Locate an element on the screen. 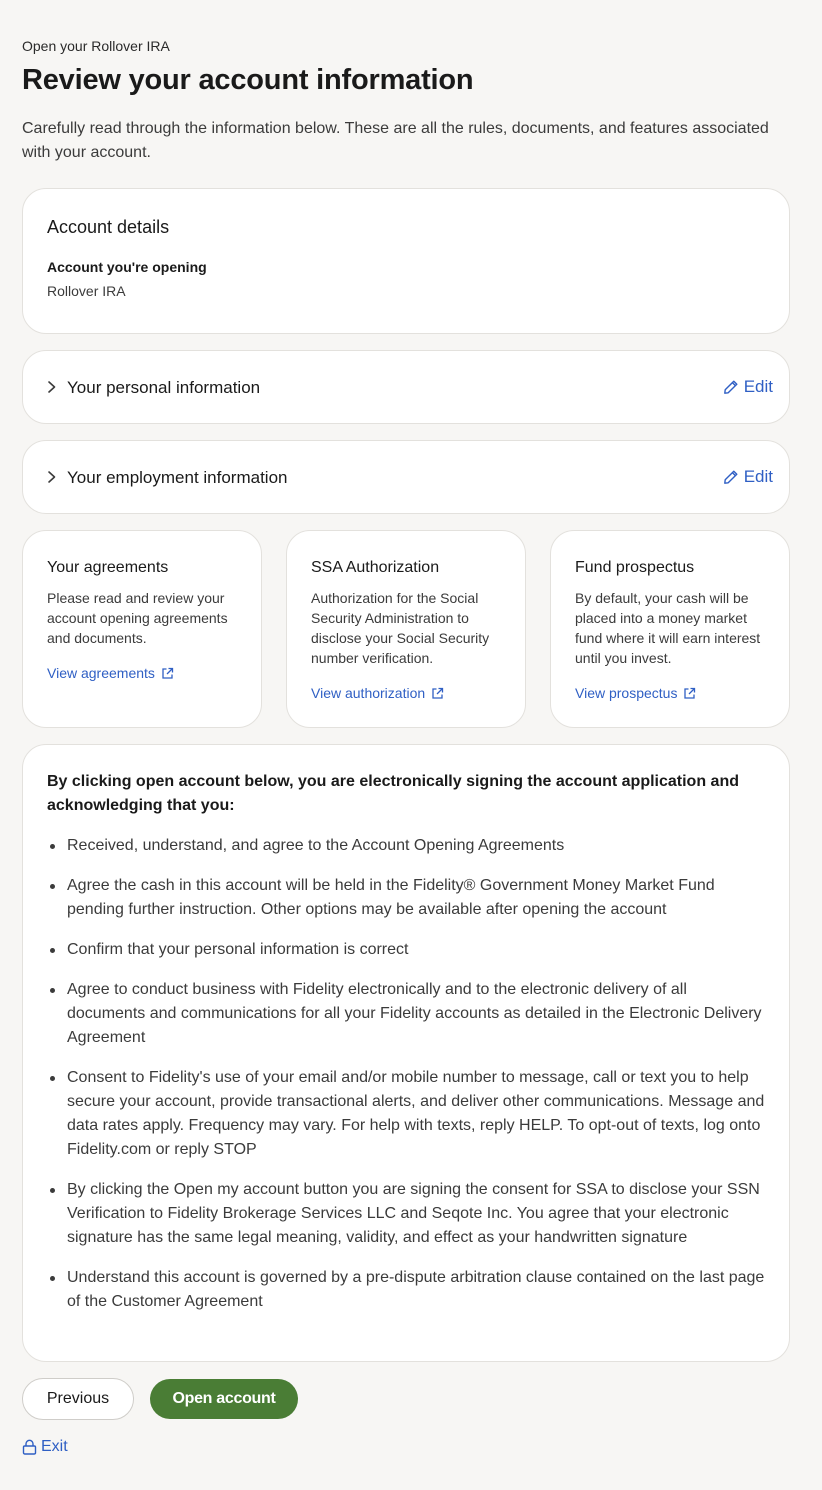  personal-info-section: Your personal information Edit is located at coordinates (406, 387).